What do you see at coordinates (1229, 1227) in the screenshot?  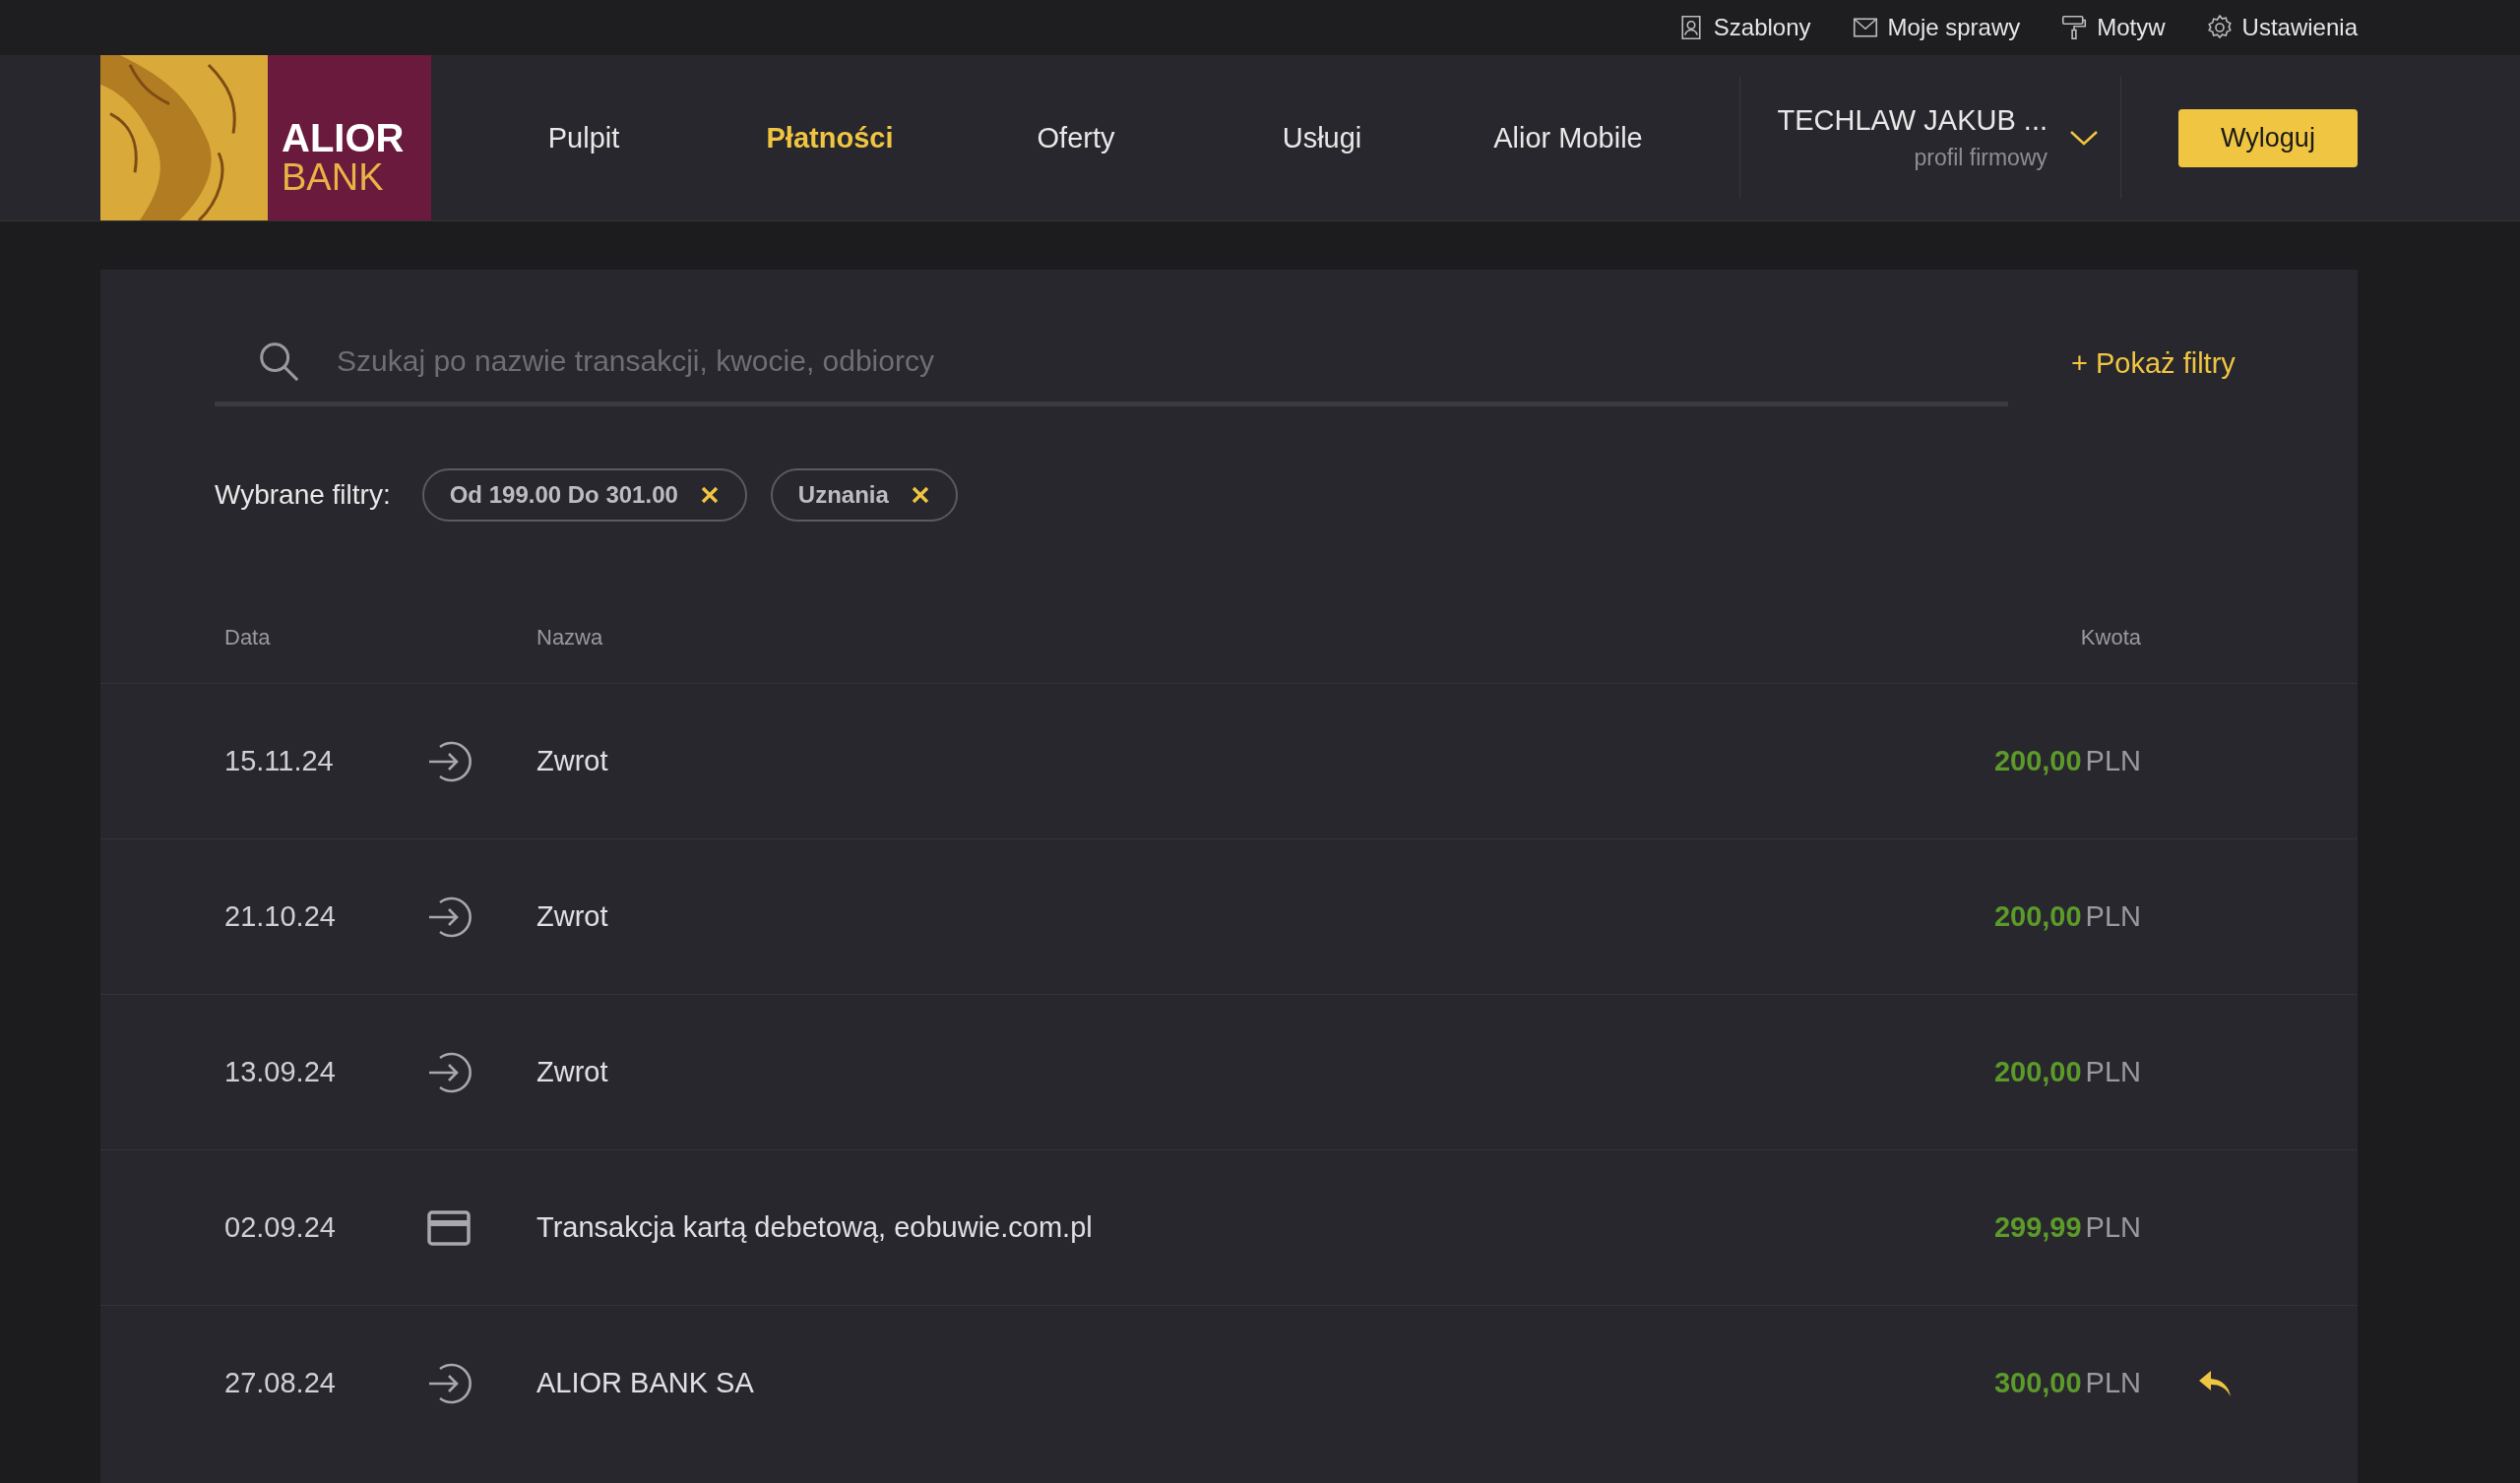 I see `transaction-row: 02.09.24 Transakcja kartą debetową, eobuwie.com.pl 299,99 PLN` at bounding box center [1229, 1227].